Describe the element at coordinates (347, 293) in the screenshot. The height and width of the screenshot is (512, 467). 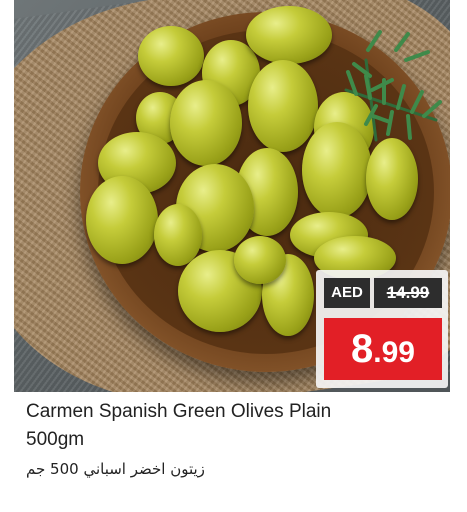
I see `currency-label: AED` at that location.